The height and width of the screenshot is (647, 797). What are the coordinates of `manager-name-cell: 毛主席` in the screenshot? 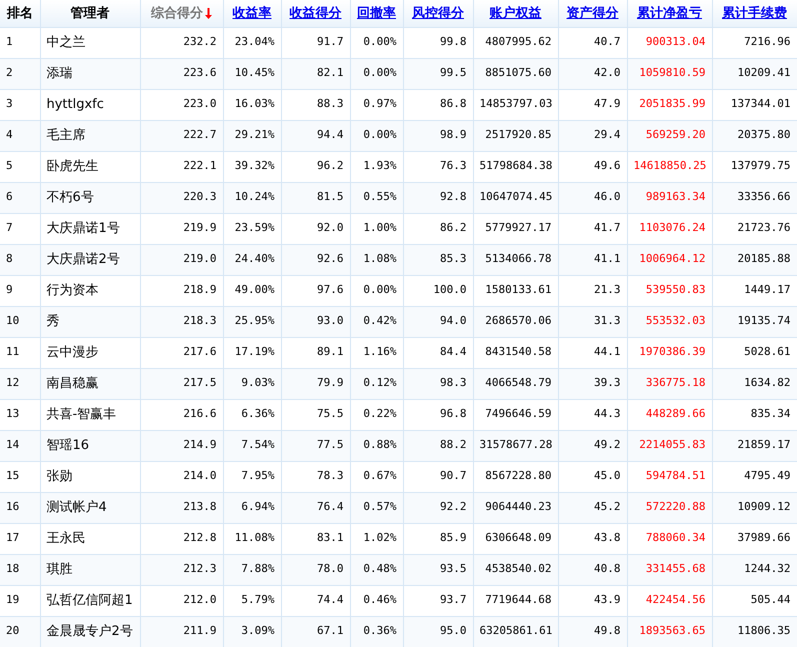 It's located at (90, 135).